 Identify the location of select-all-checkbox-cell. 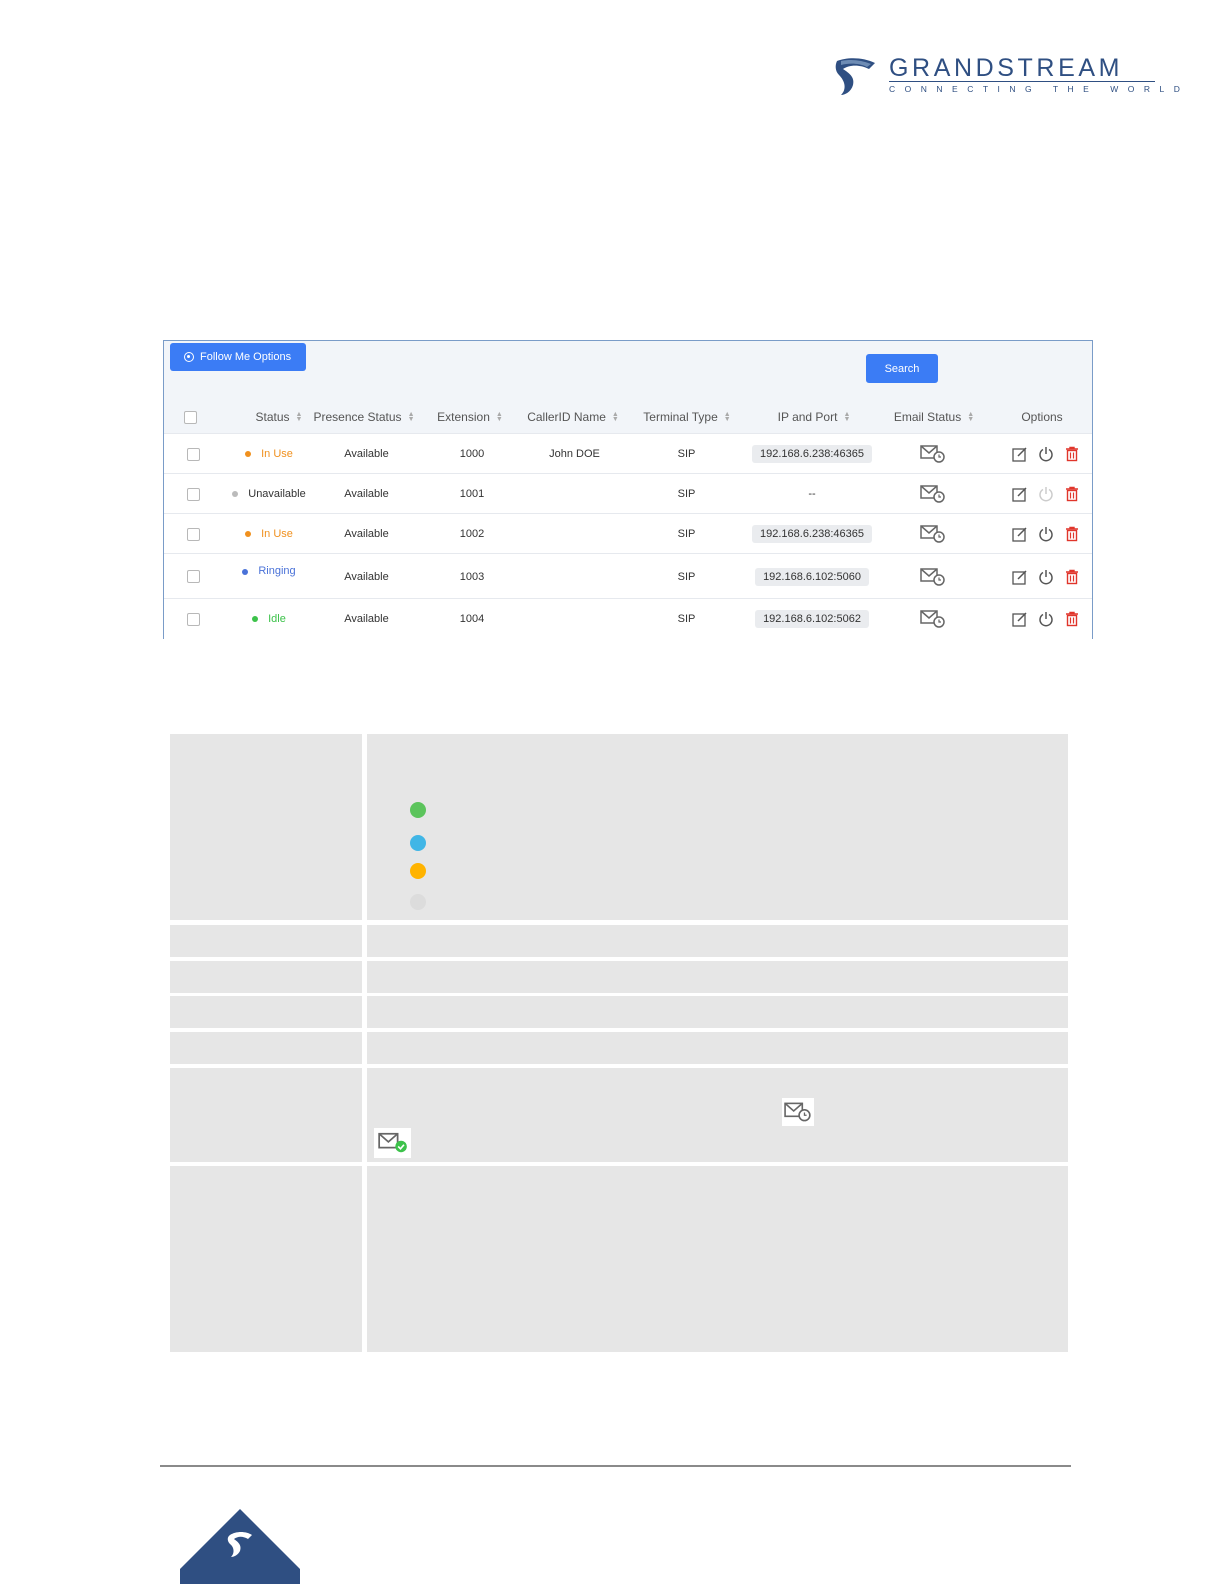
(190, 417).